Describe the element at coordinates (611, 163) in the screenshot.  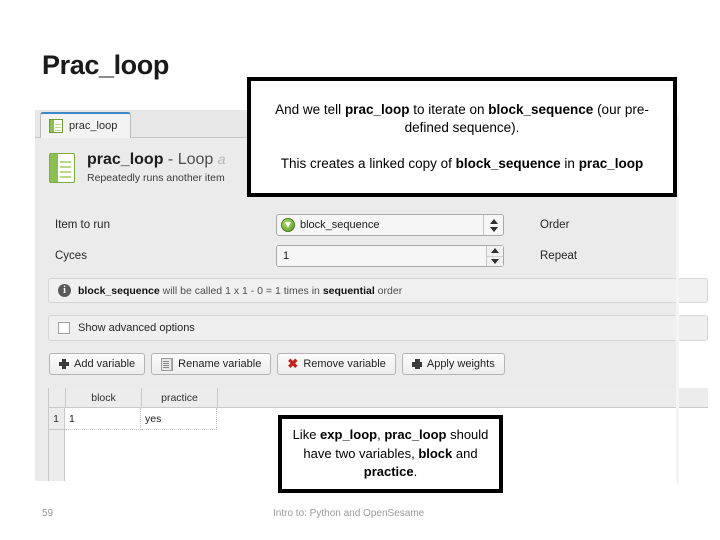
I see `callout-top-l2d: prac_loop` at that location.